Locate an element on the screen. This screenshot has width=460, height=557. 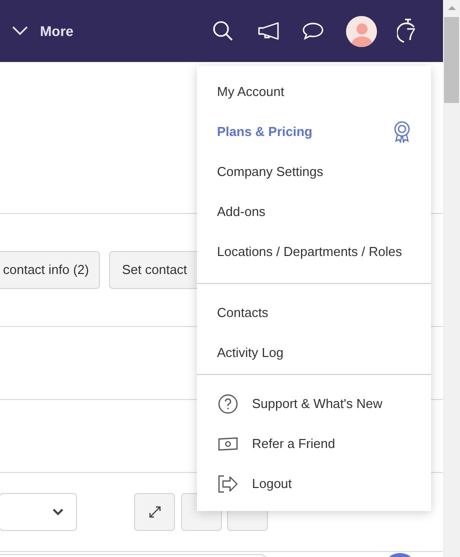
menu-item: Activity Log is located at coordinates (314, 353).